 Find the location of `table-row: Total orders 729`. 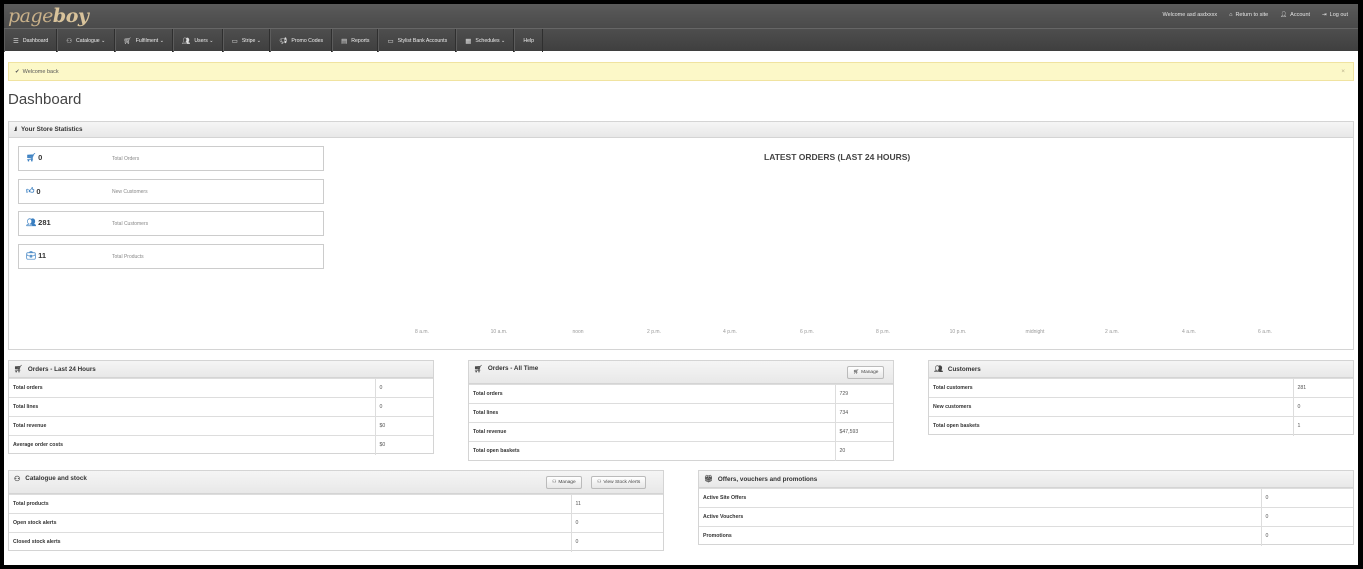

table-row: Total orders 729 is located at coordinates (681, 394).